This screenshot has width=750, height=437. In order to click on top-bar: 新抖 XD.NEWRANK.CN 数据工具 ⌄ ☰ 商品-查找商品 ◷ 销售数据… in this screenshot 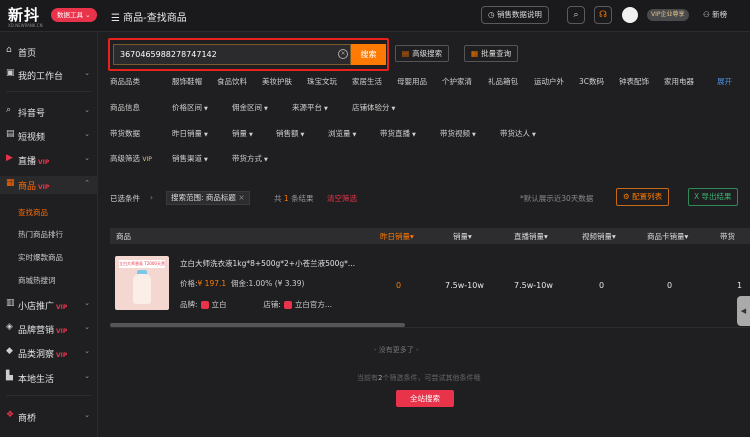, I will do `click(375, 16)`.